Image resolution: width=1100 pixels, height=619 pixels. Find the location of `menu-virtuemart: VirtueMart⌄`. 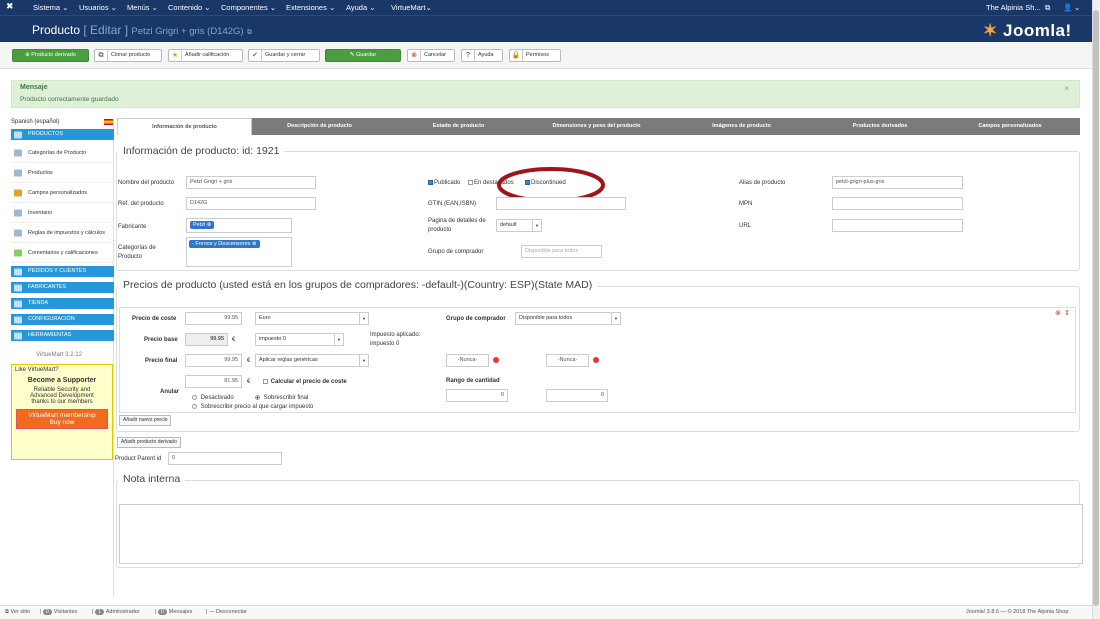

menu-virtuemart: VirtueMart⌄ is located at coordinates (411, 7).